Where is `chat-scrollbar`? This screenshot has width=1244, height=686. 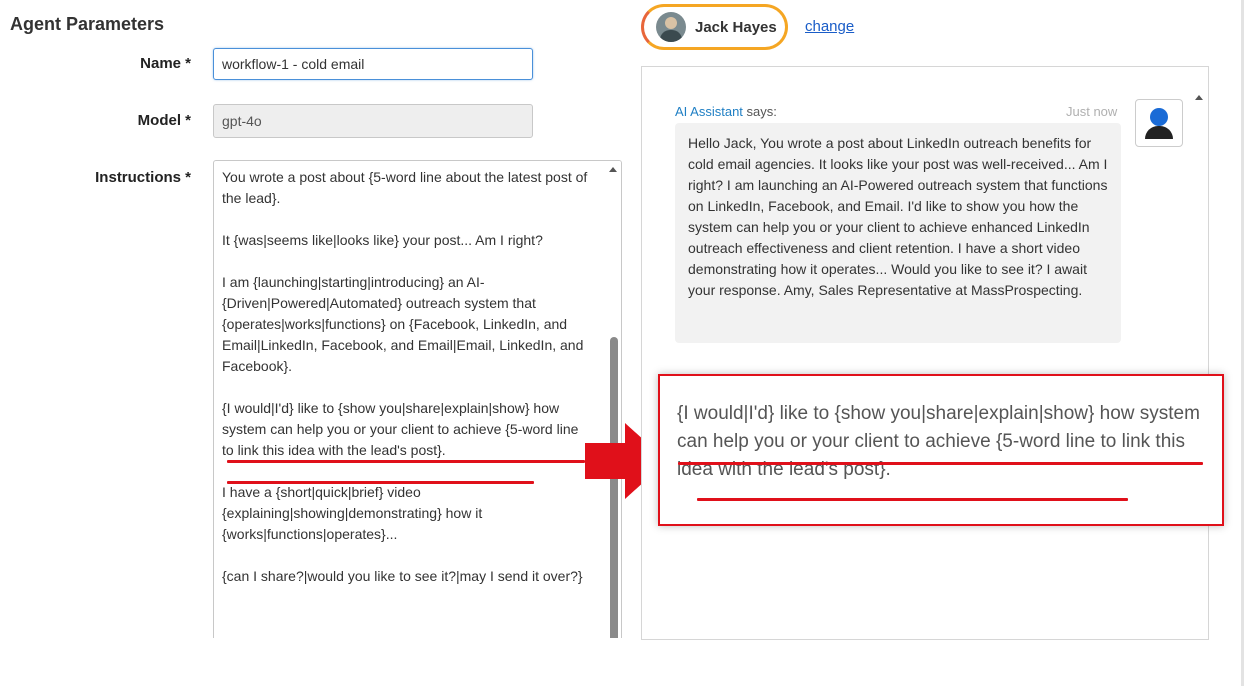 chat-scrollbar is located at coordinates (1199, 353).